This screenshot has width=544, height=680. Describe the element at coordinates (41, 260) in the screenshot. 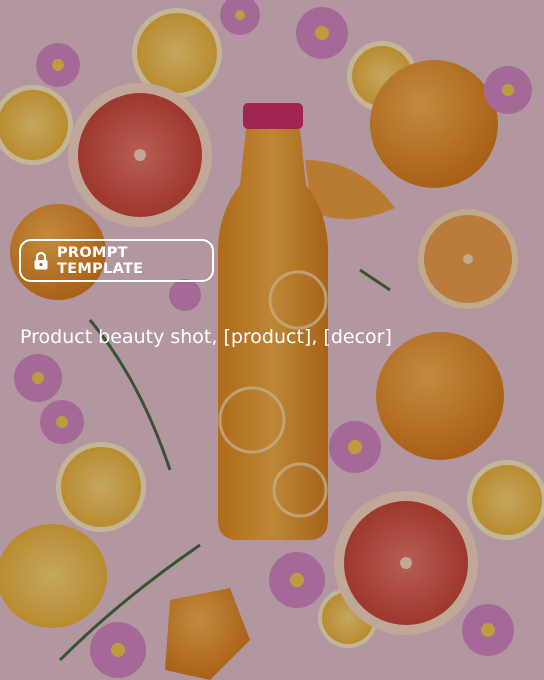

I see `lock-icon` at that location.